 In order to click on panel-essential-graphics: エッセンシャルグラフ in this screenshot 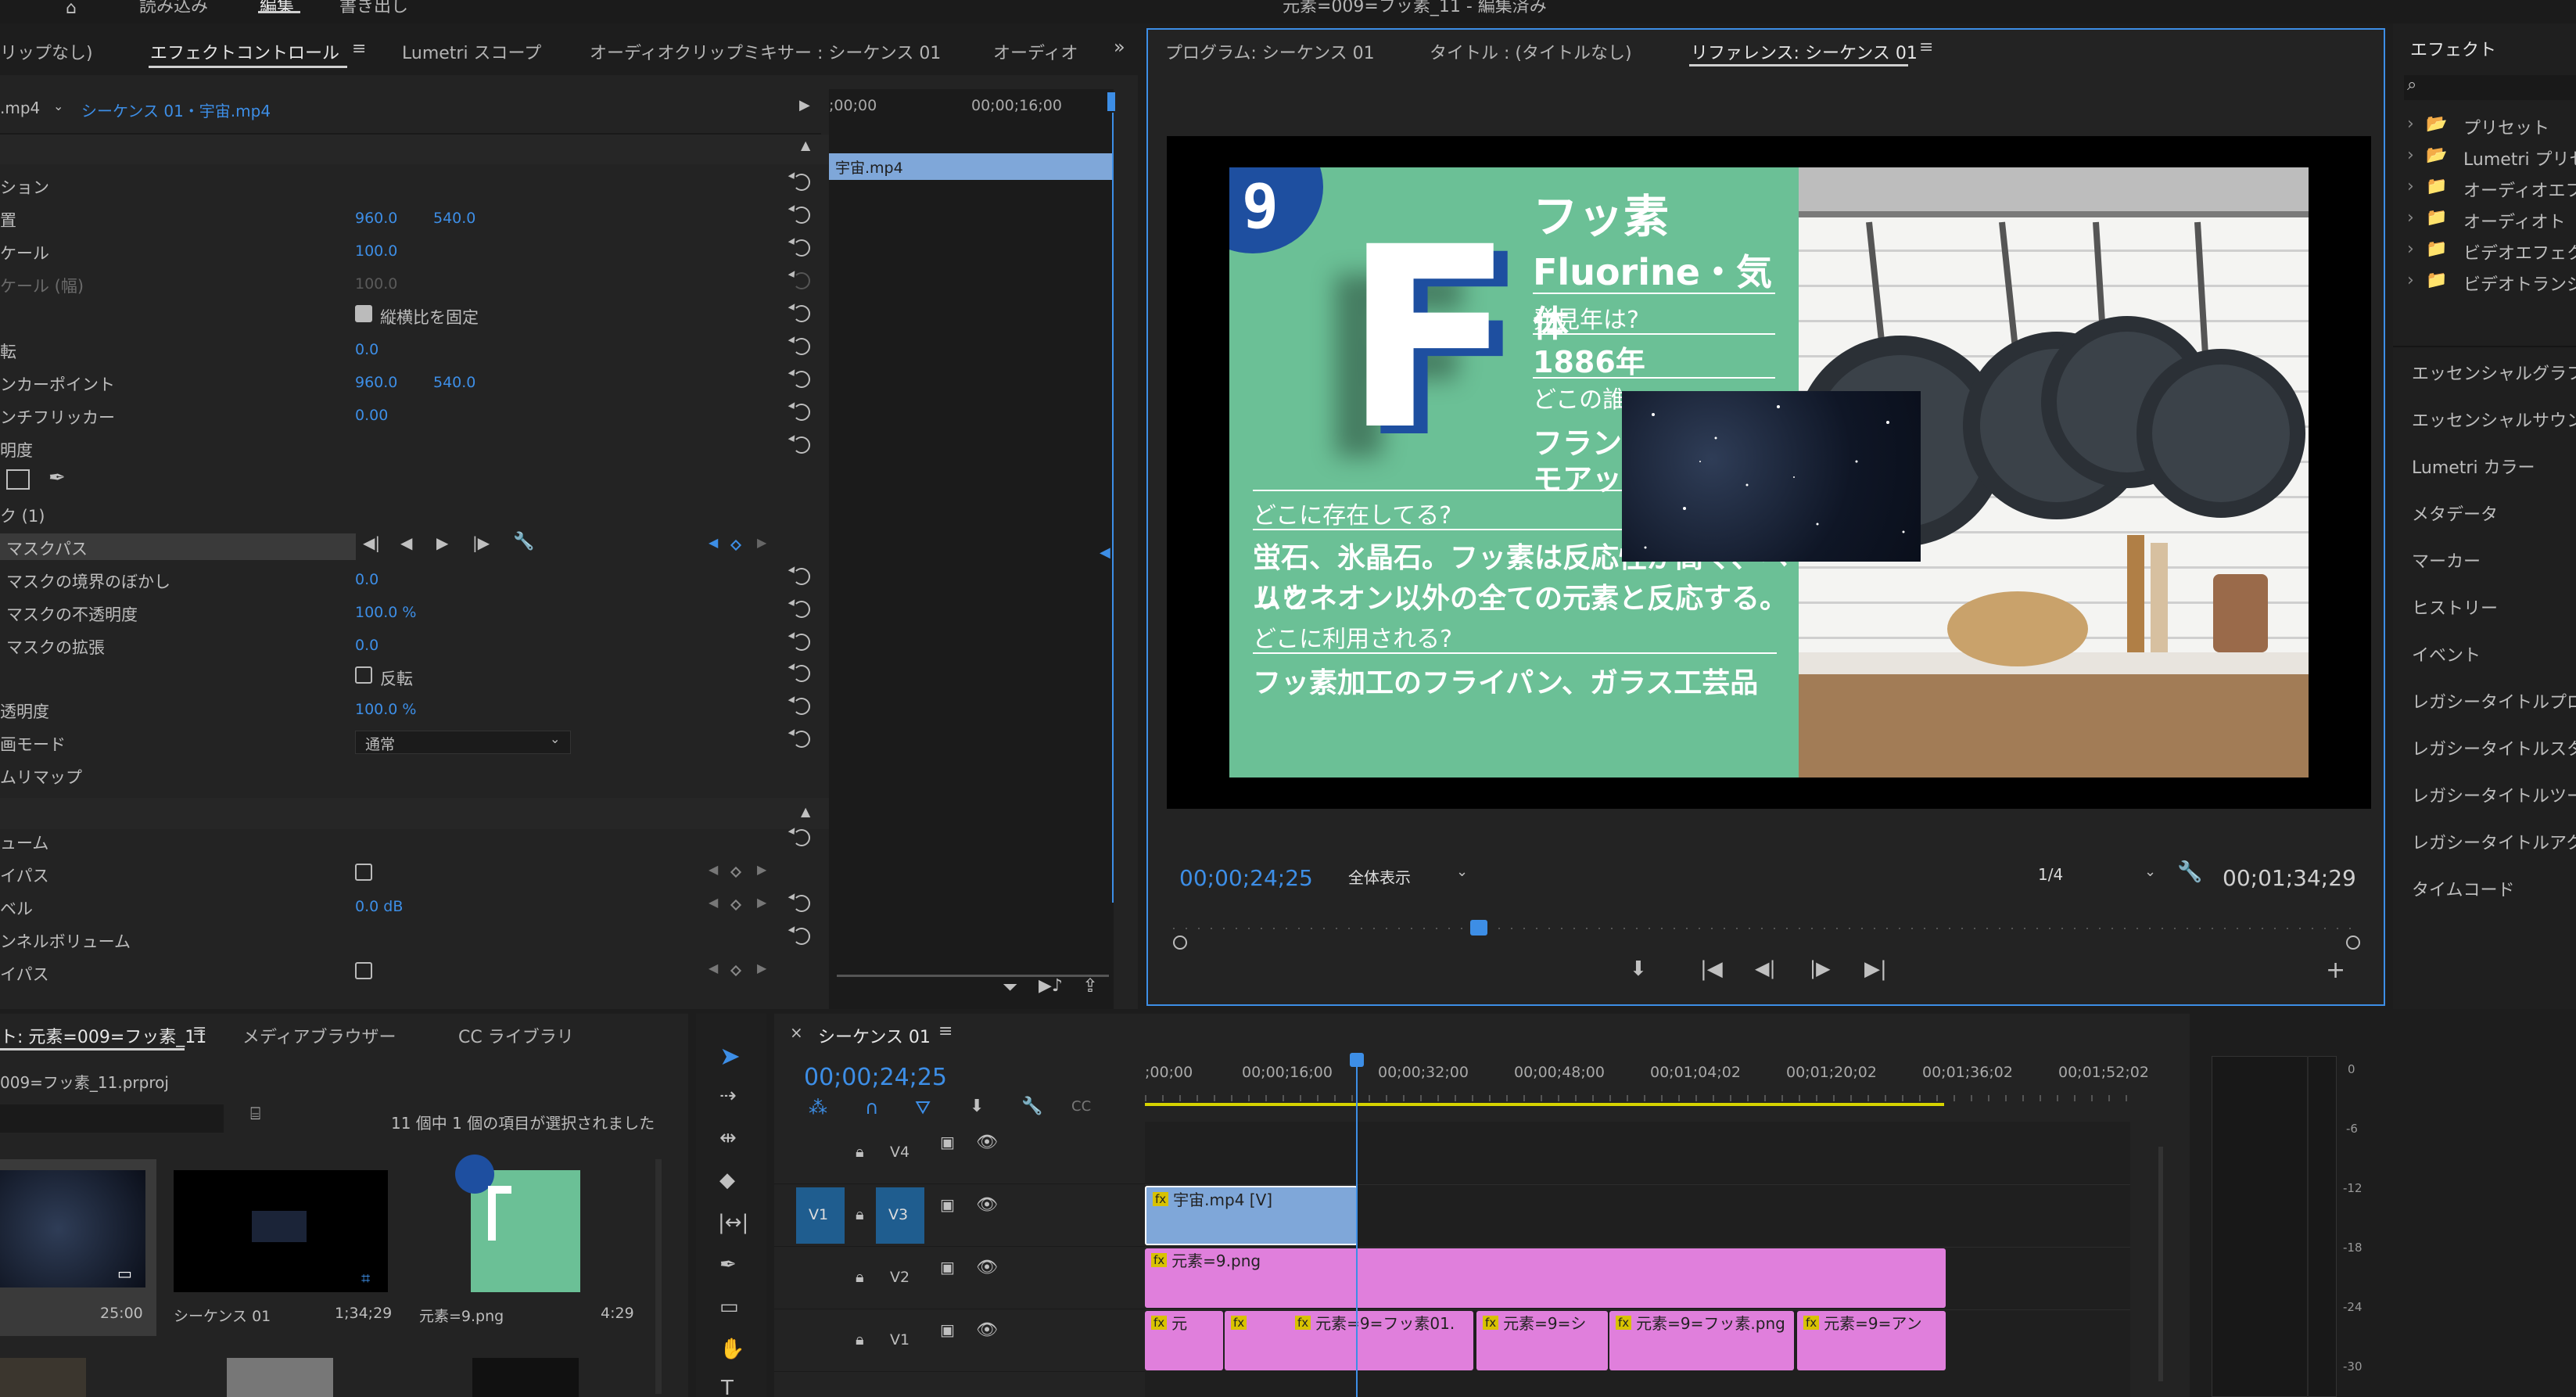, I will do `click(2494, 372)`.